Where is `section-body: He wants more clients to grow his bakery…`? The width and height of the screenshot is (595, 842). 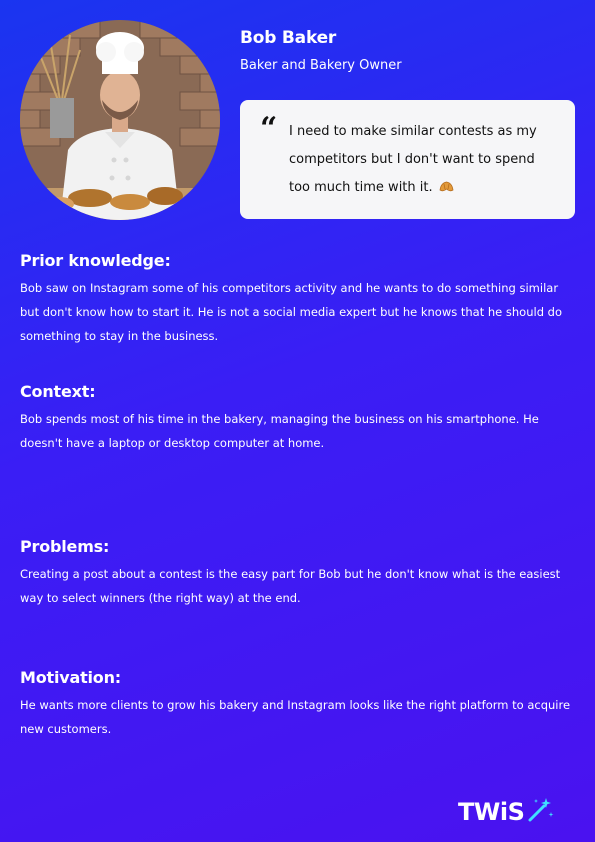
section-body: He wants more clients to grow his bakery… is located at coordinates (295, 717).